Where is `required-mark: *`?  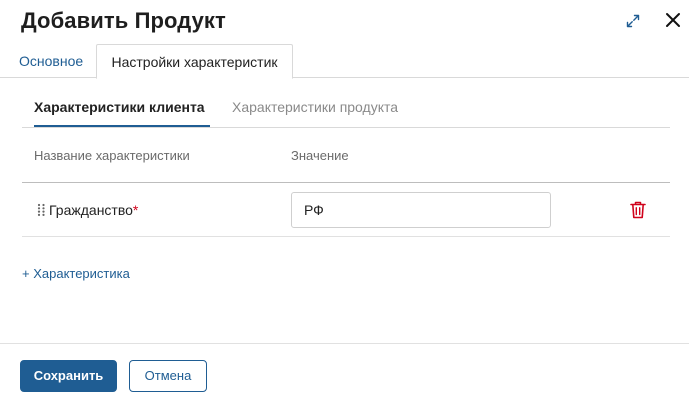 required-mark: * is located at coordinates (135, 210).